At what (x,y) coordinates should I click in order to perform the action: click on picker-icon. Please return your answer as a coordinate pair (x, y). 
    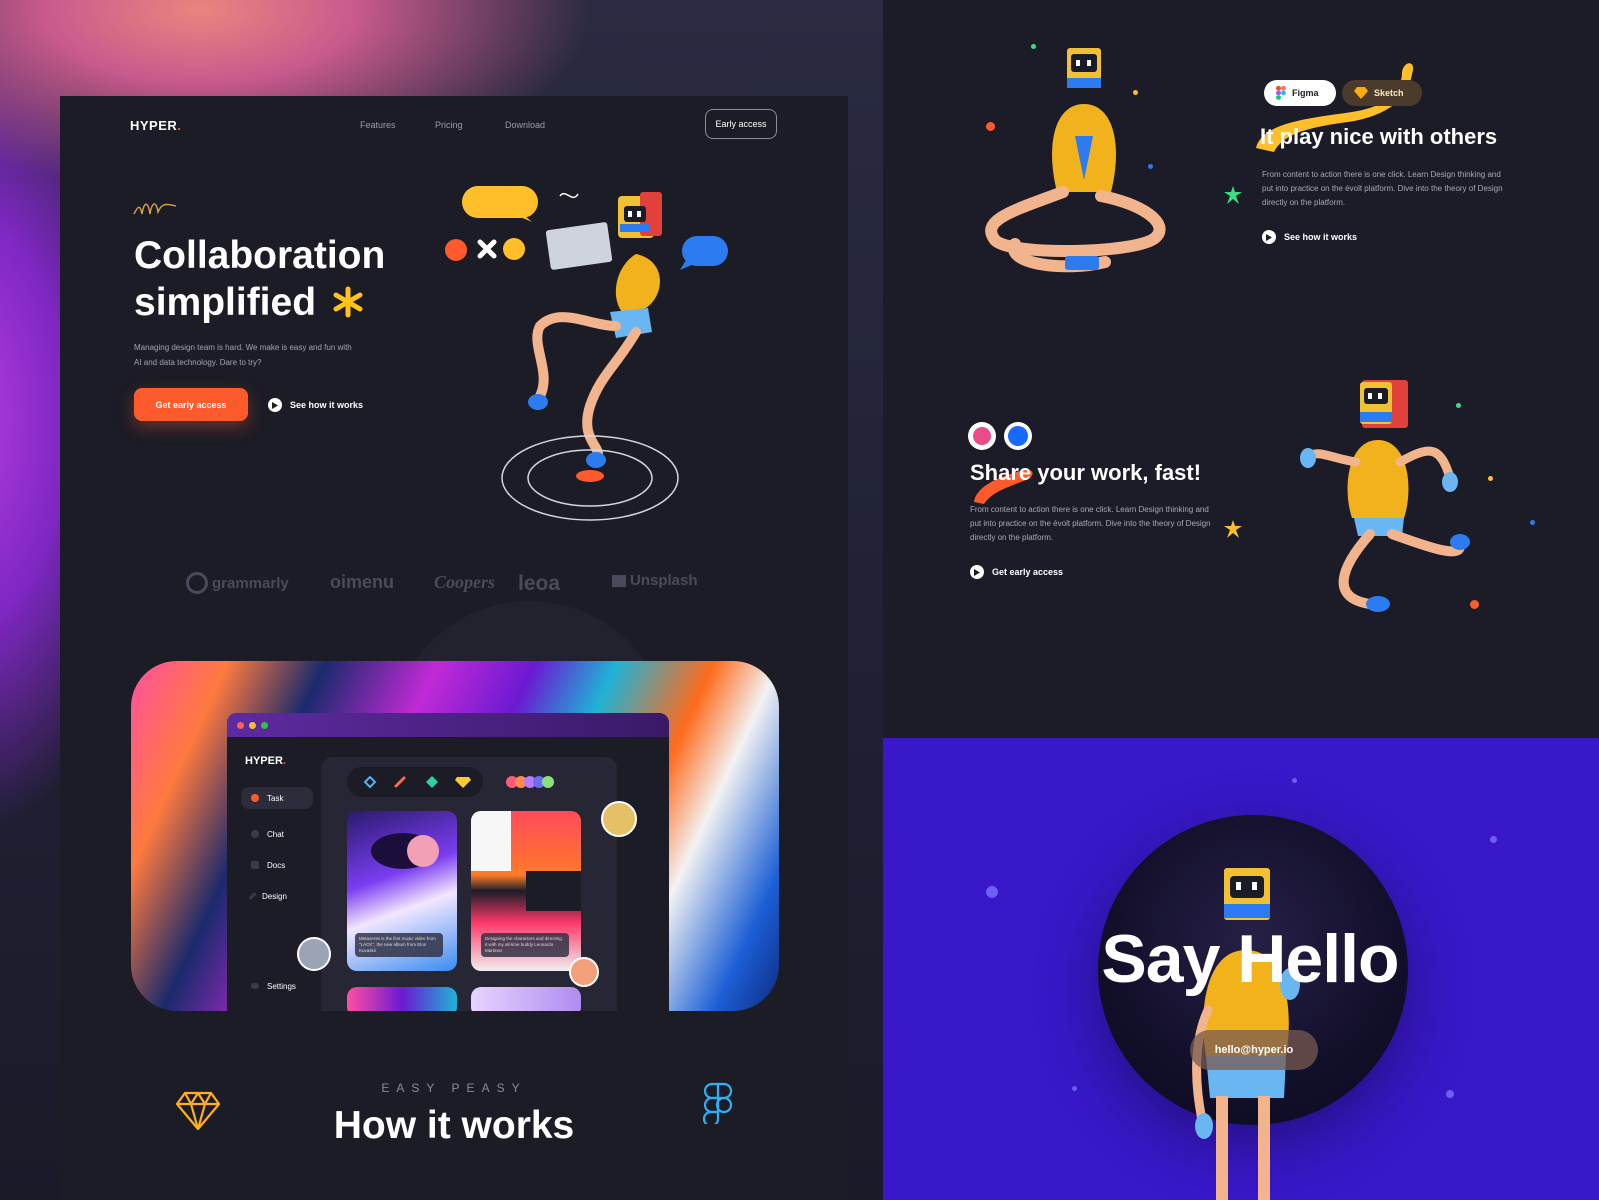
    Looking at the image, I should click on (400, 782).